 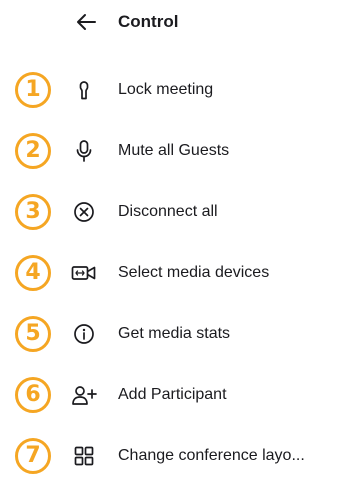 I want to click on menu-item-add-participant: 6 Add Participant, so click(x=171, y=395).